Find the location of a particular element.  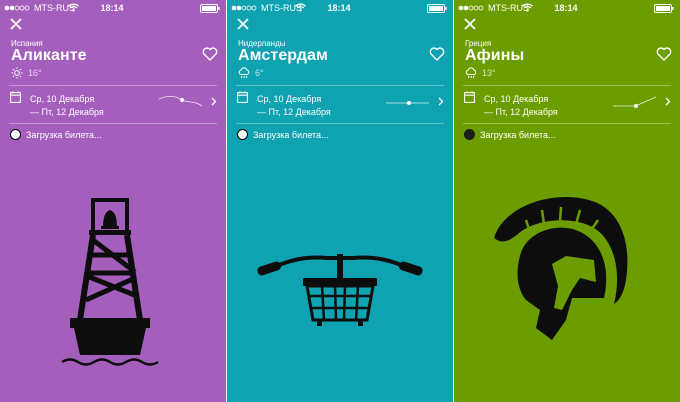

temperature: 16° is located at coordinates (35, 73).